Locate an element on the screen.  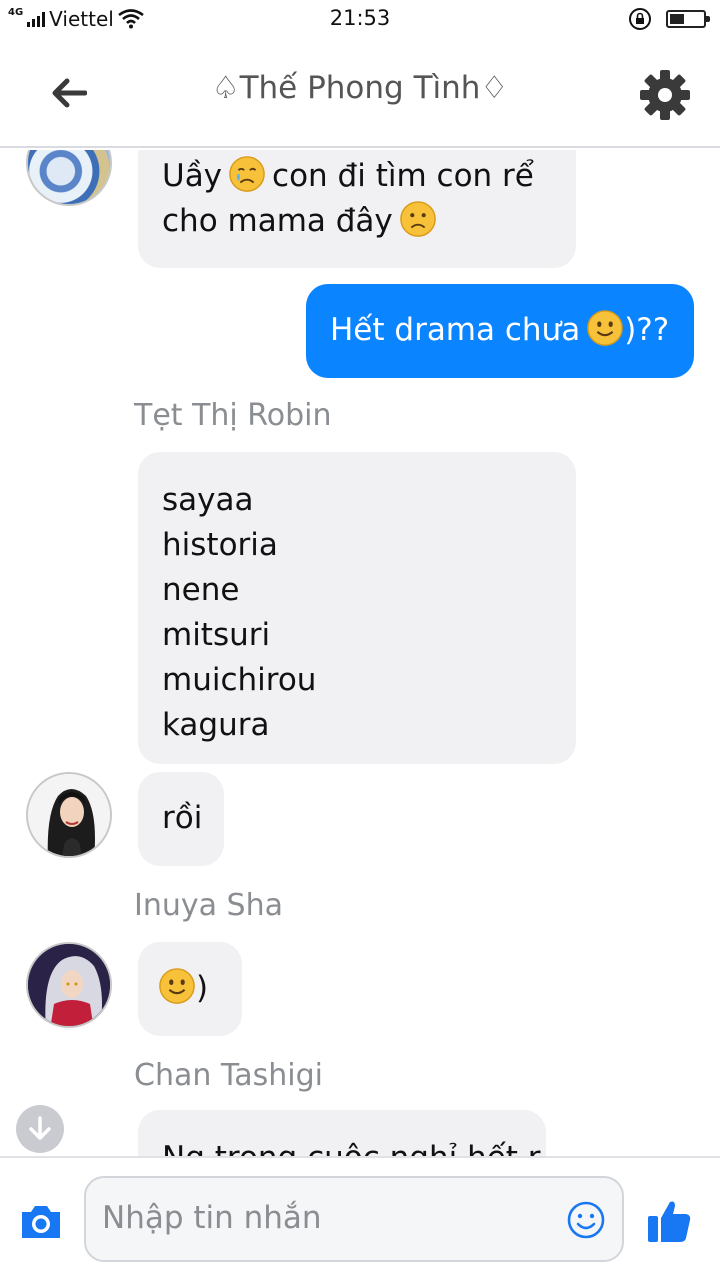
thumbs-up-icon is located at coordinates (669, 1221).